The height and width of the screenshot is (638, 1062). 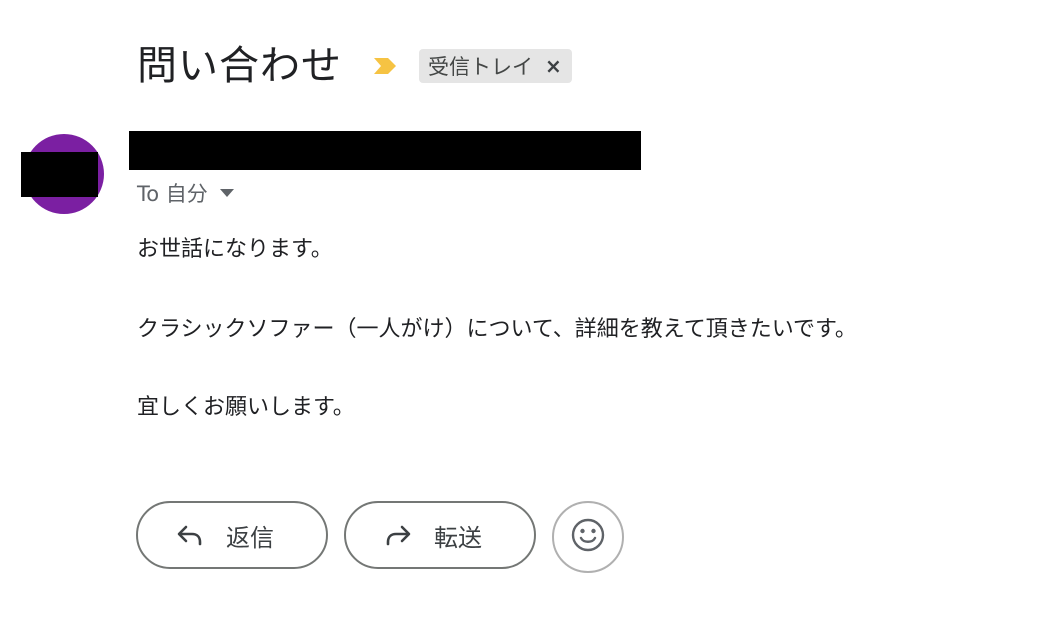 What do you see at coordinates (354, 66) in the screenshot?
I see `subject-row: 問い合わせ 受信トレイ ×` at bounding box center [354, 66].